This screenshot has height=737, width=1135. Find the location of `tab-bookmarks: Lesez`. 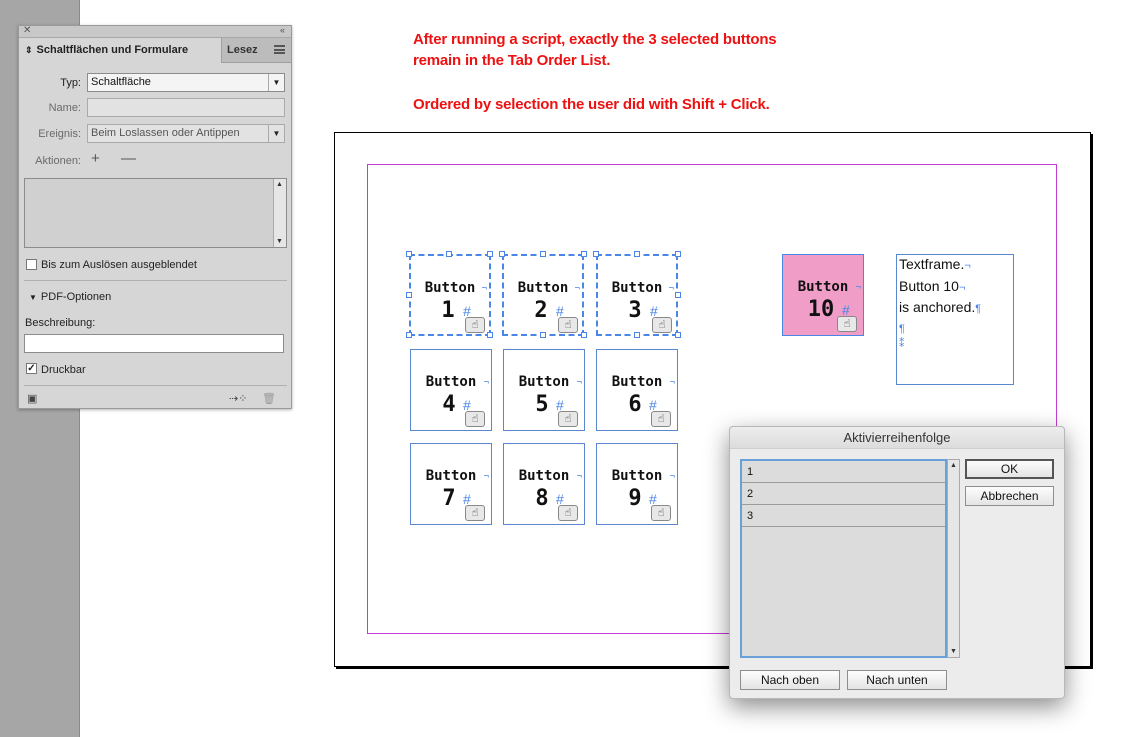

tab-bookmarks: Lesez is located at coordinates (243, 50).